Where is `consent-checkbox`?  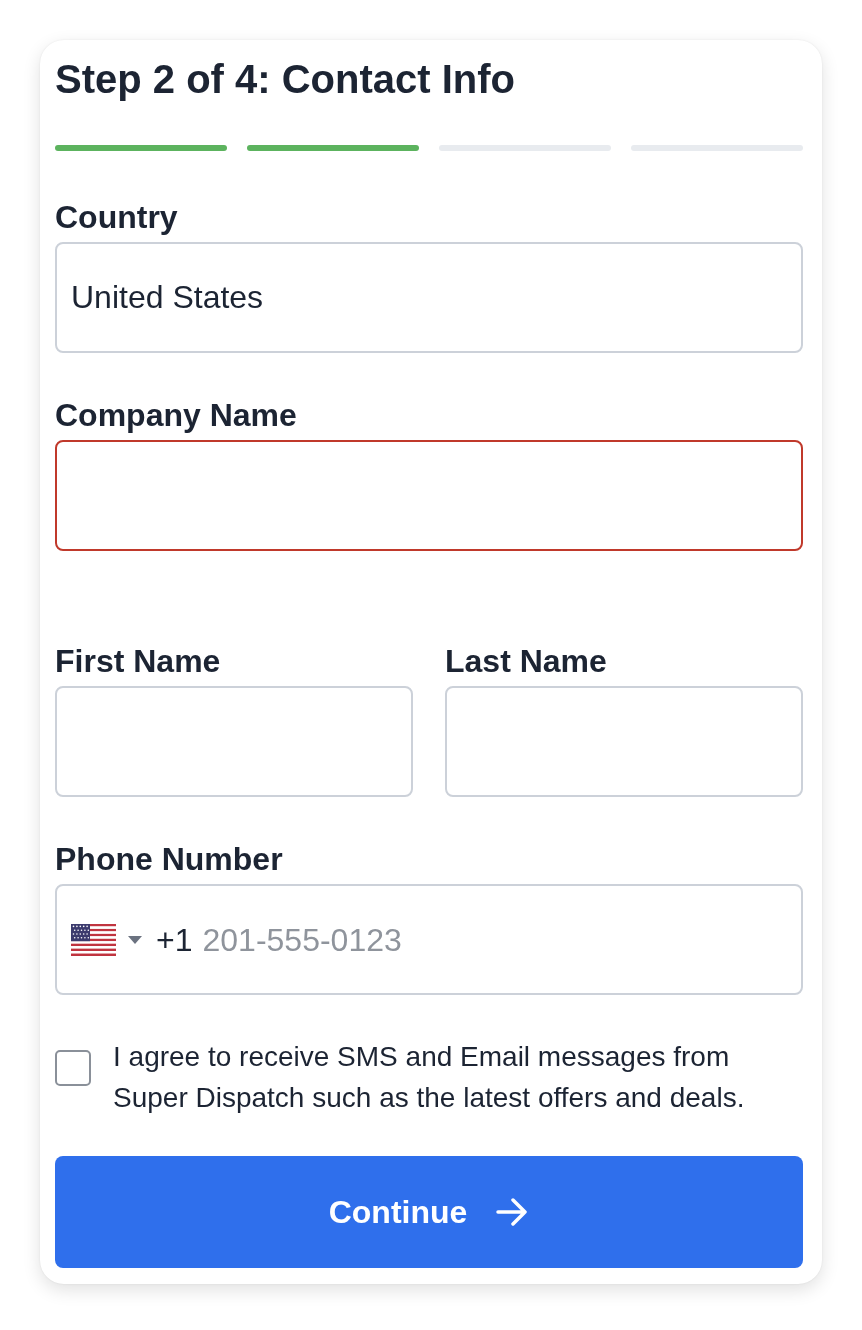
consent-checkbox is located at coordinates (73, 1068).